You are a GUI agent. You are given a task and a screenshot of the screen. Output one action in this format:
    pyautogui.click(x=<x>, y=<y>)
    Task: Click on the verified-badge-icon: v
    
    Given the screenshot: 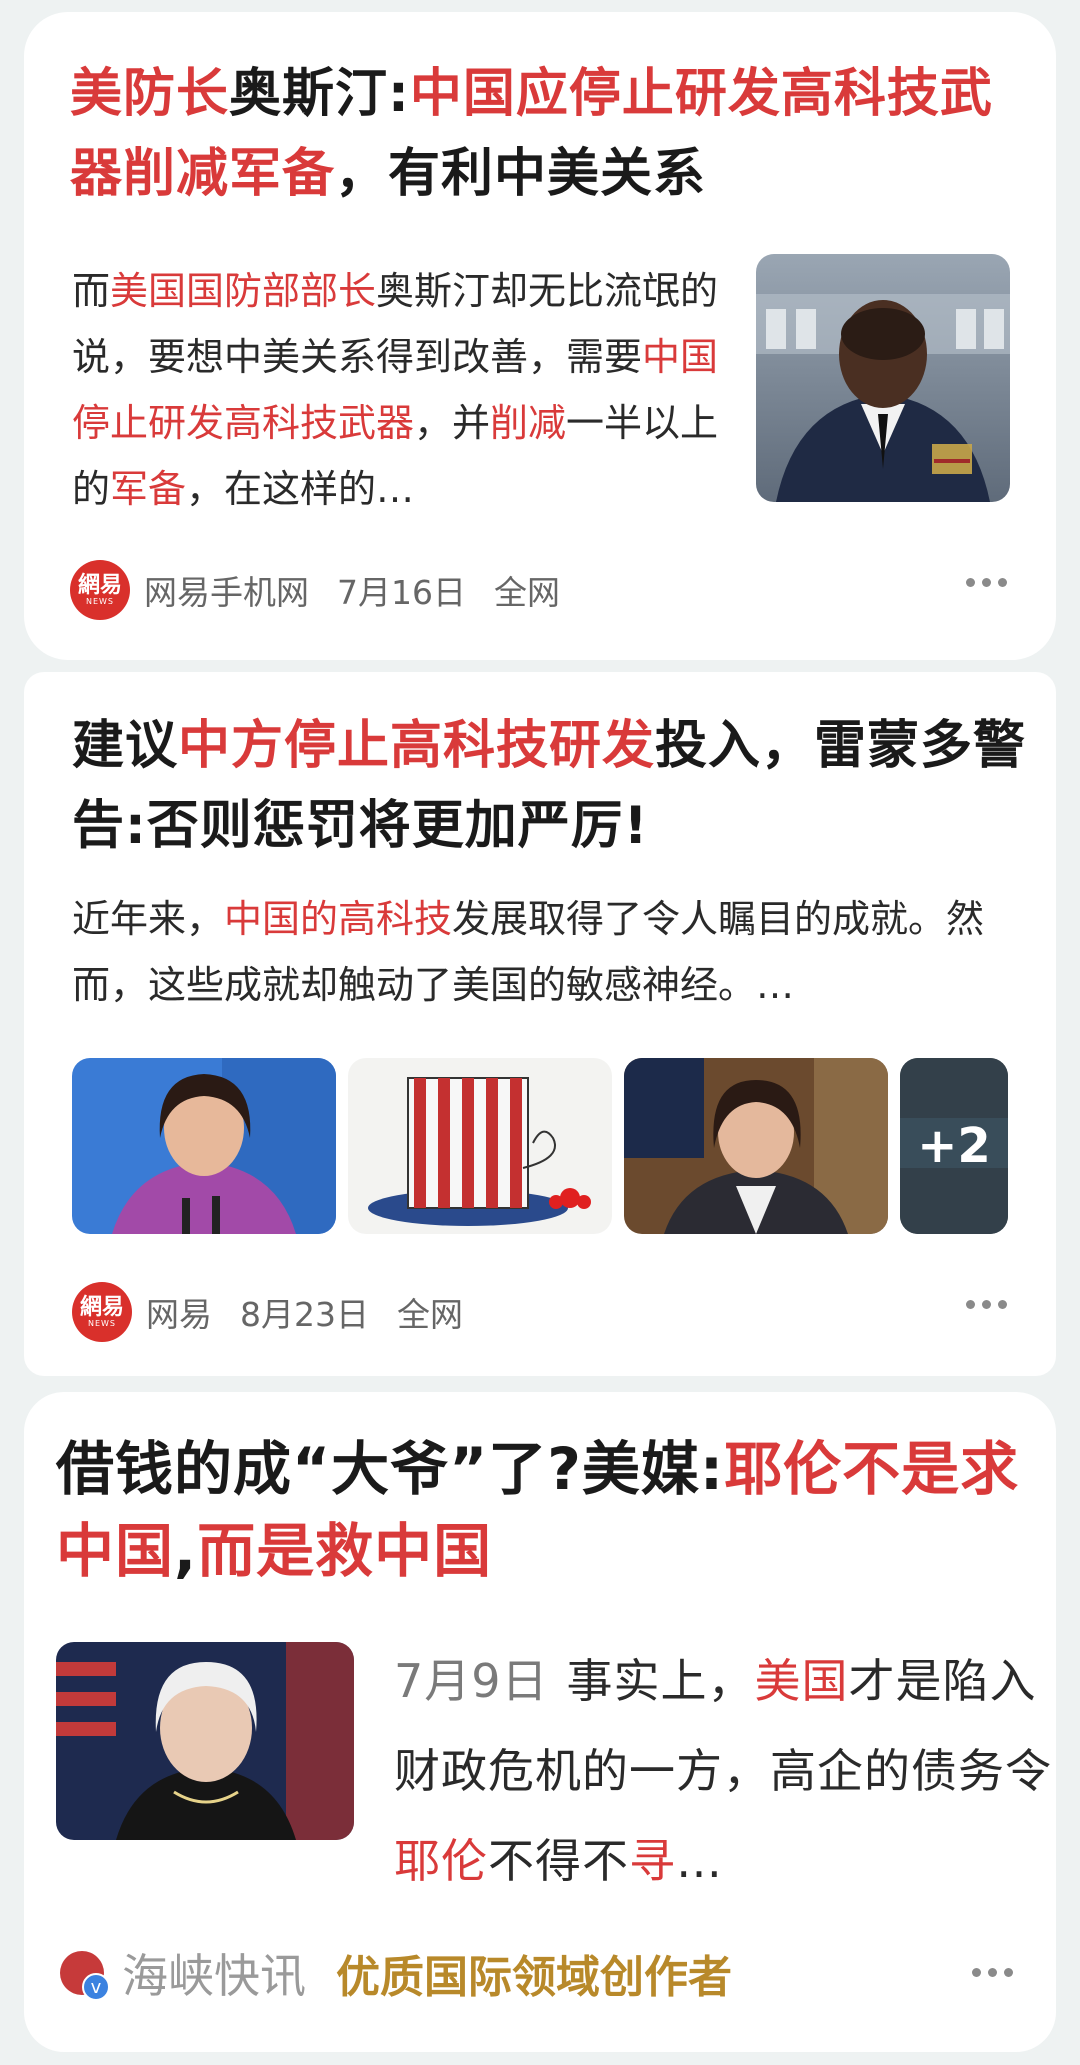 What is the action you would take?
    pyautogui.click(x=96, y=1987)
    